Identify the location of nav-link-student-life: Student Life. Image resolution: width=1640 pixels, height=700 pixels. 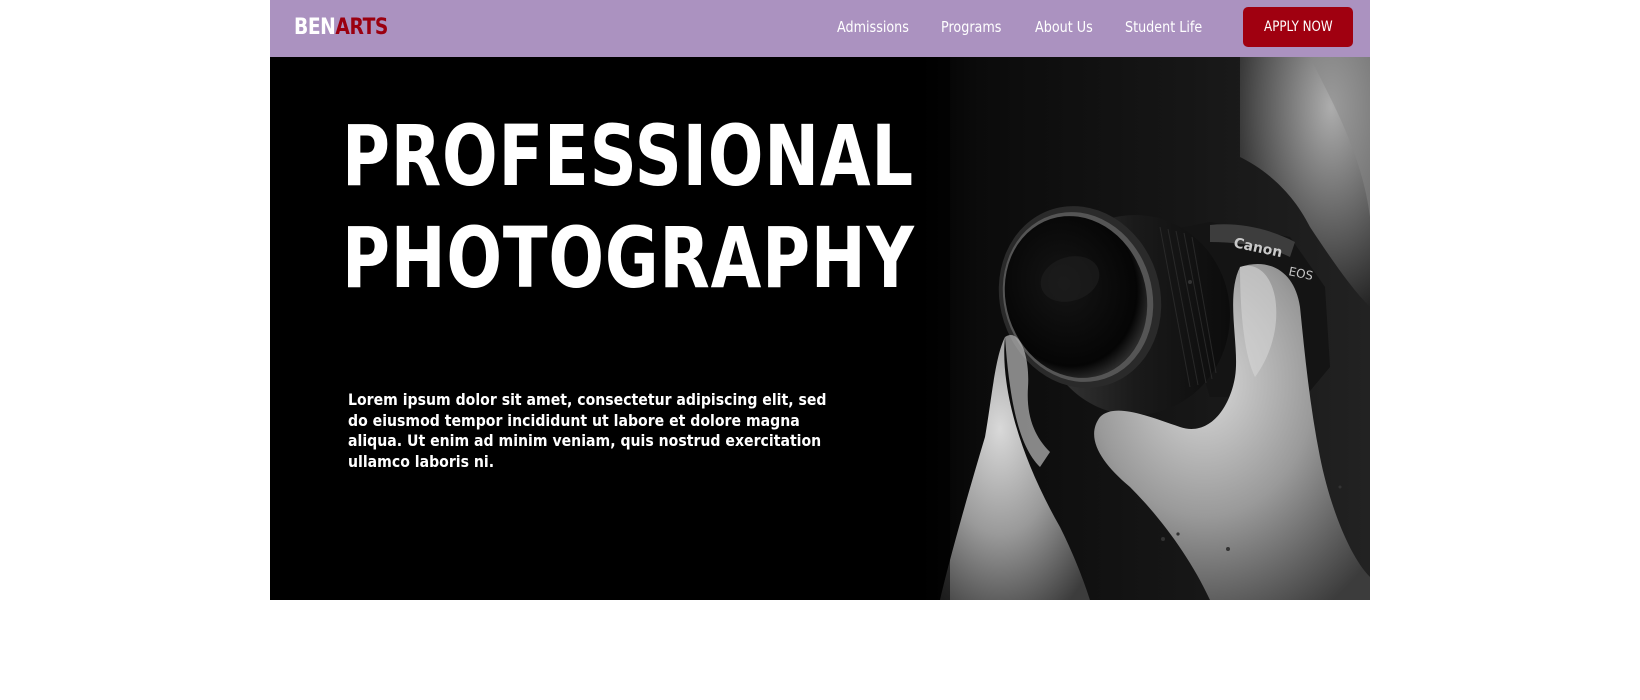
(1163, 27).